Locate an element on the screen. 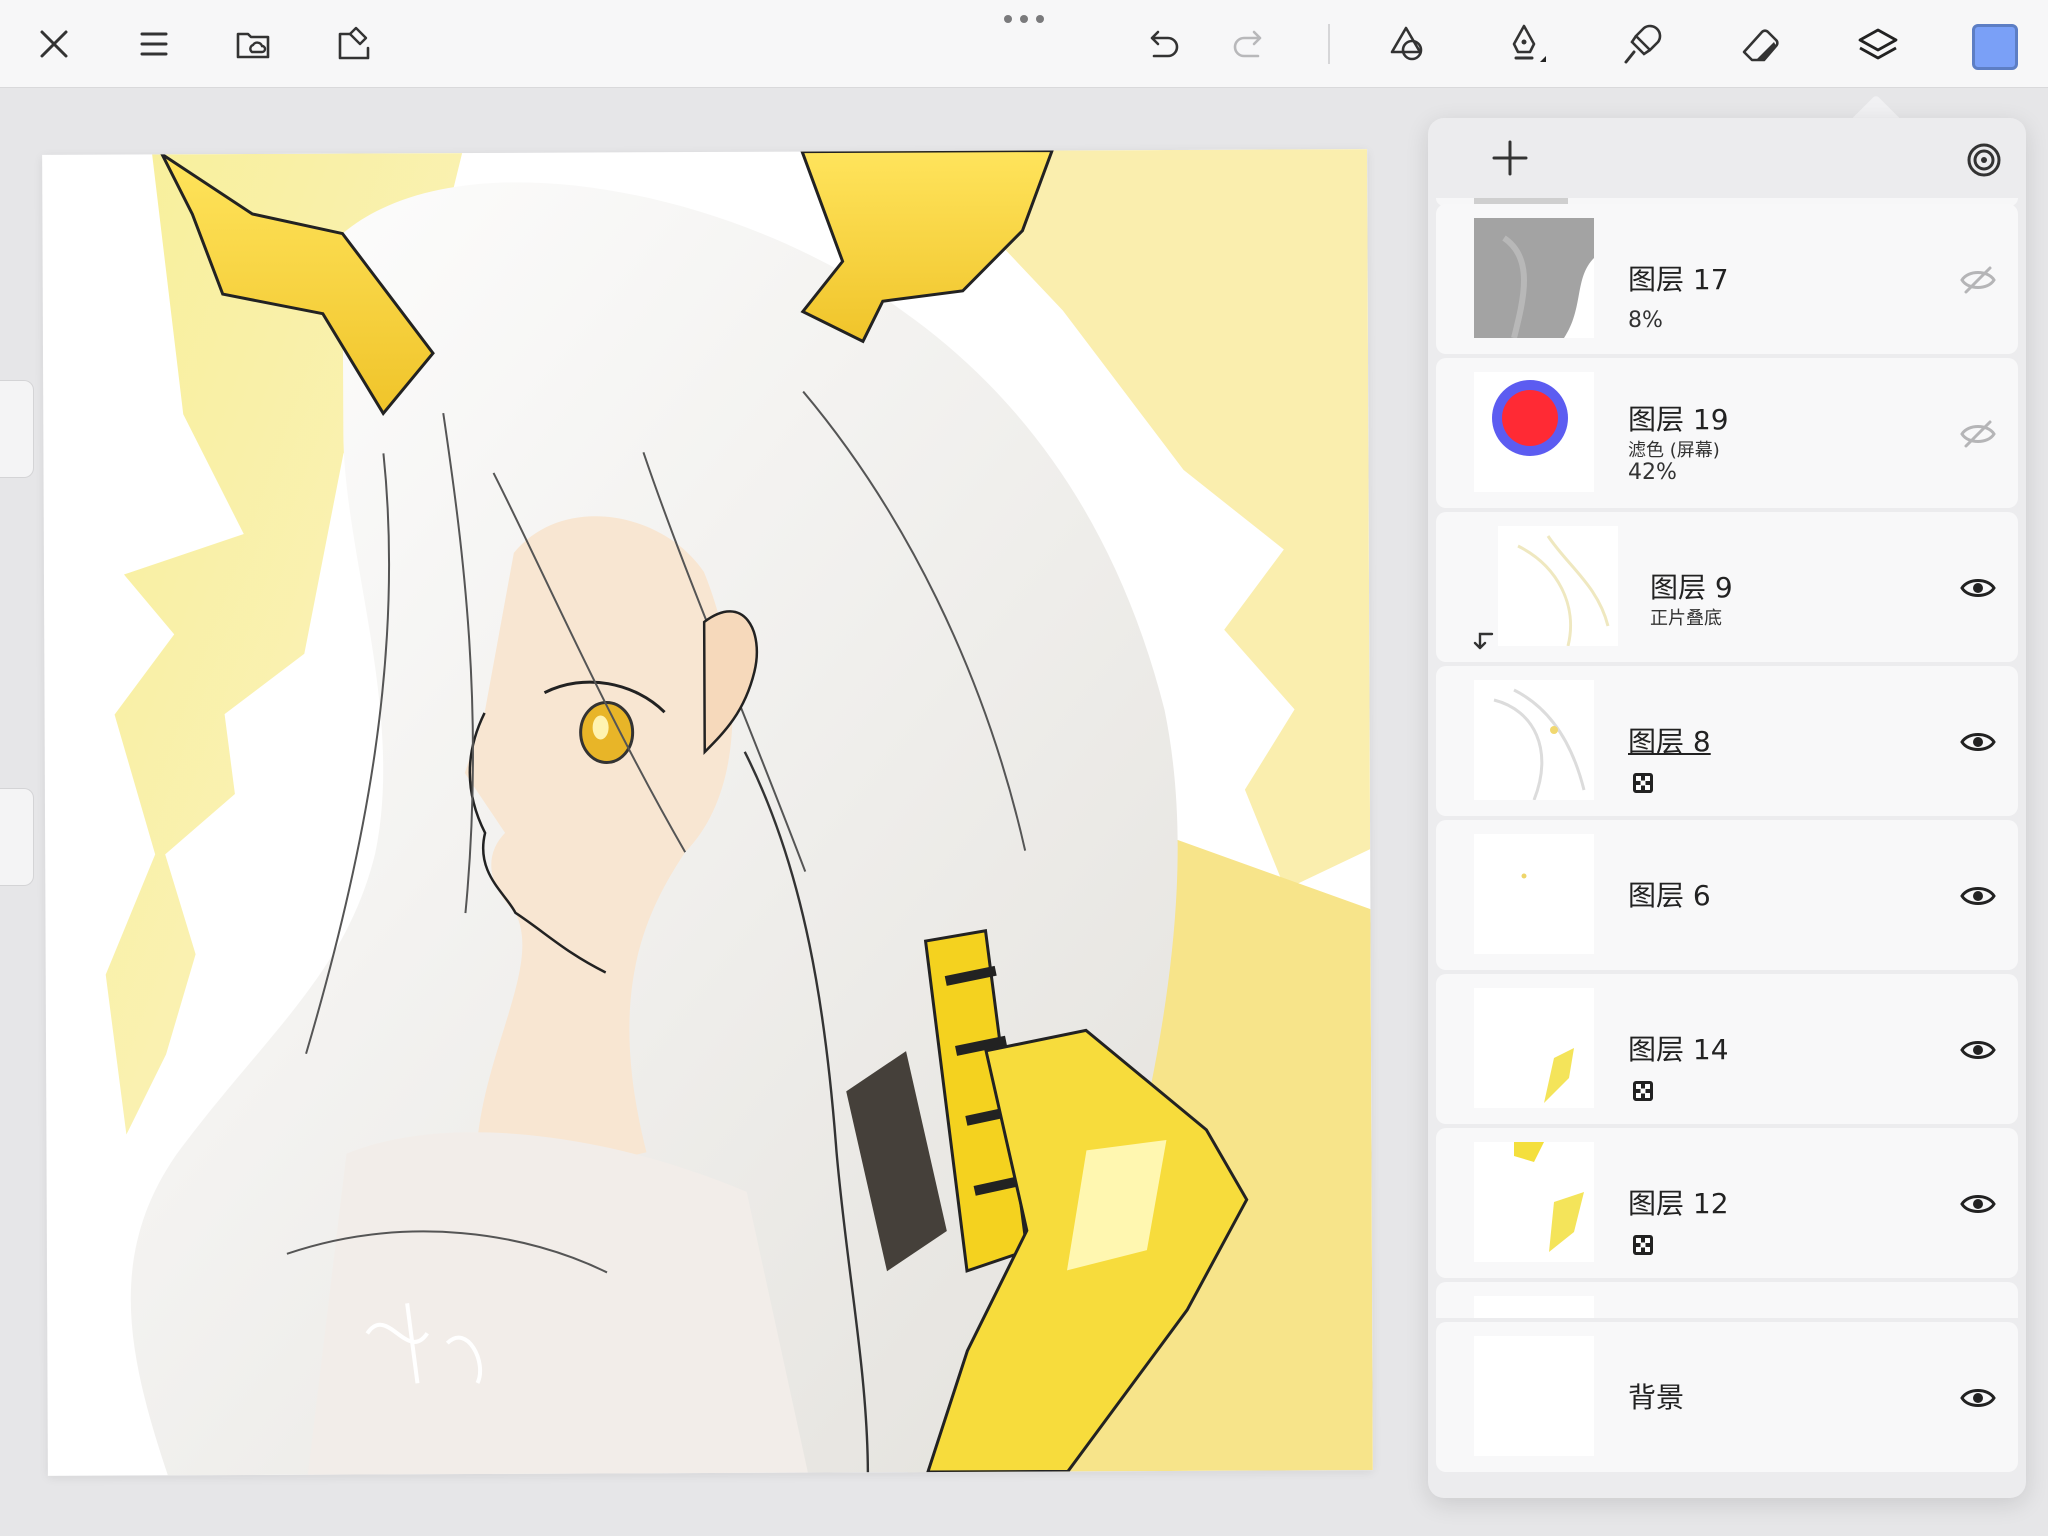  top-toolbar is located at coordinates (1024, 44).